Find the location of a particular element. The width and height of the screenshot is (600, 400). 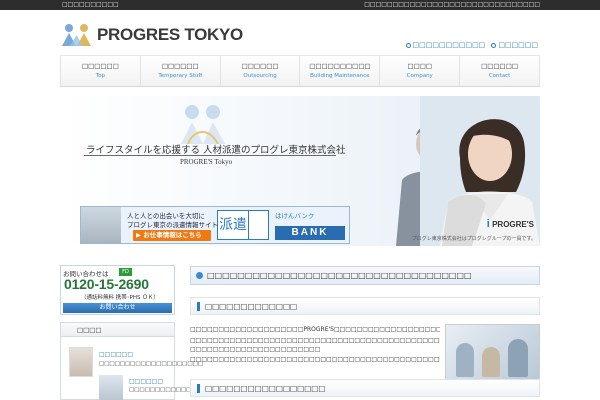

nav-item-sublabel: Top is located at coordinates (100, 76).